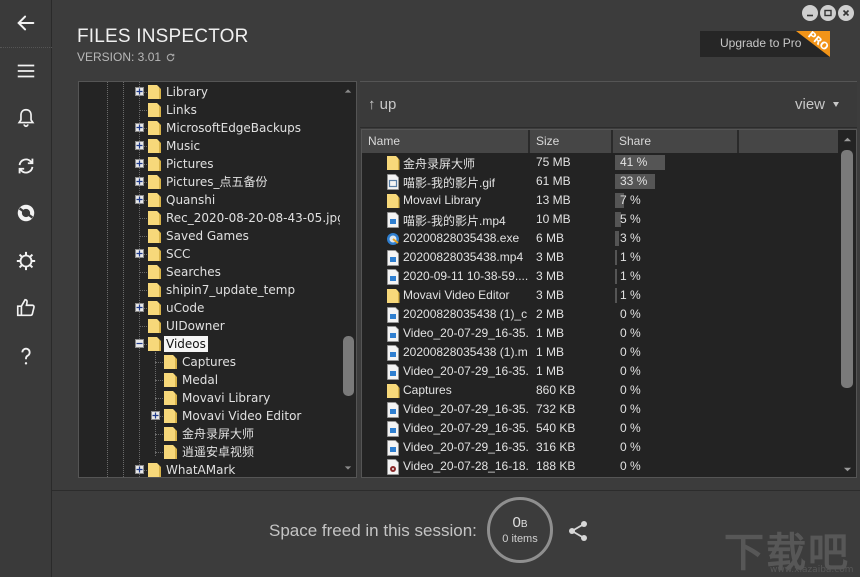 The width and height of the screenshot is (860, 577). I want to click on tree-item-label: Rec_2020-08-20-08-43-05.jpg, so click(255, 218).